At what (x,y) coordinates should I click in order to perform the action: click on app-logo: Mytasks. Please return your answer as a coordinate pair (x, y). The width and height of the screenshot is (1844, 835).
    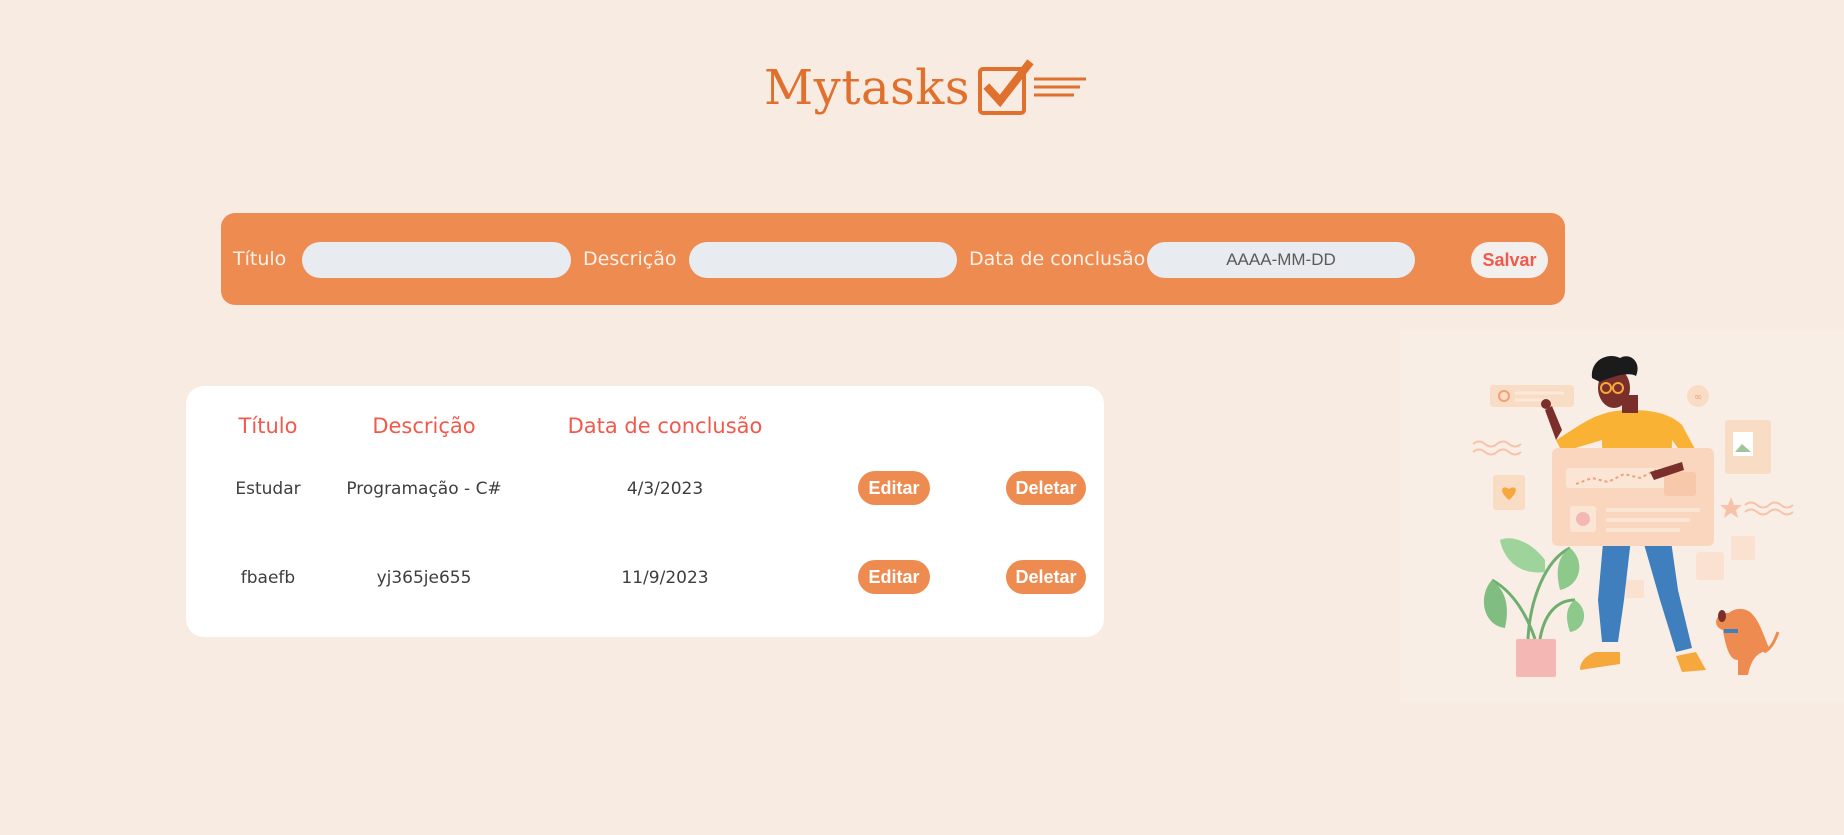
    Looking at the image, I should click on (928, 88).